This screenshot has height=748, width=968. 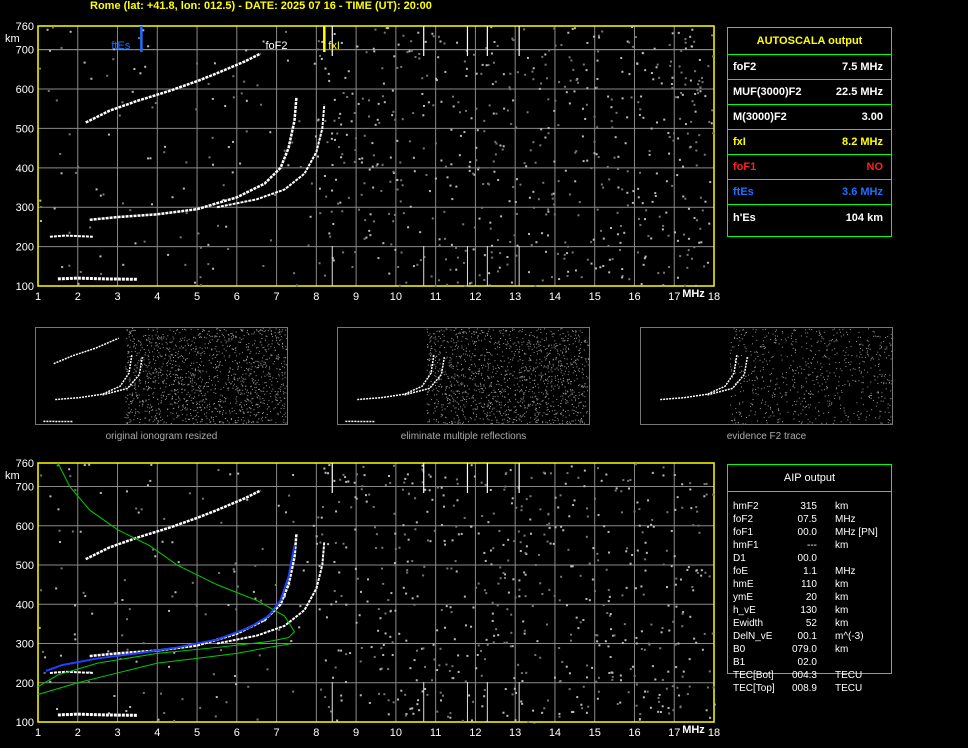 What do you see at coordinates (766, 376) in the screenshot?
I see `thumbnail-evidence-f2` at bounding box center [766, 376].